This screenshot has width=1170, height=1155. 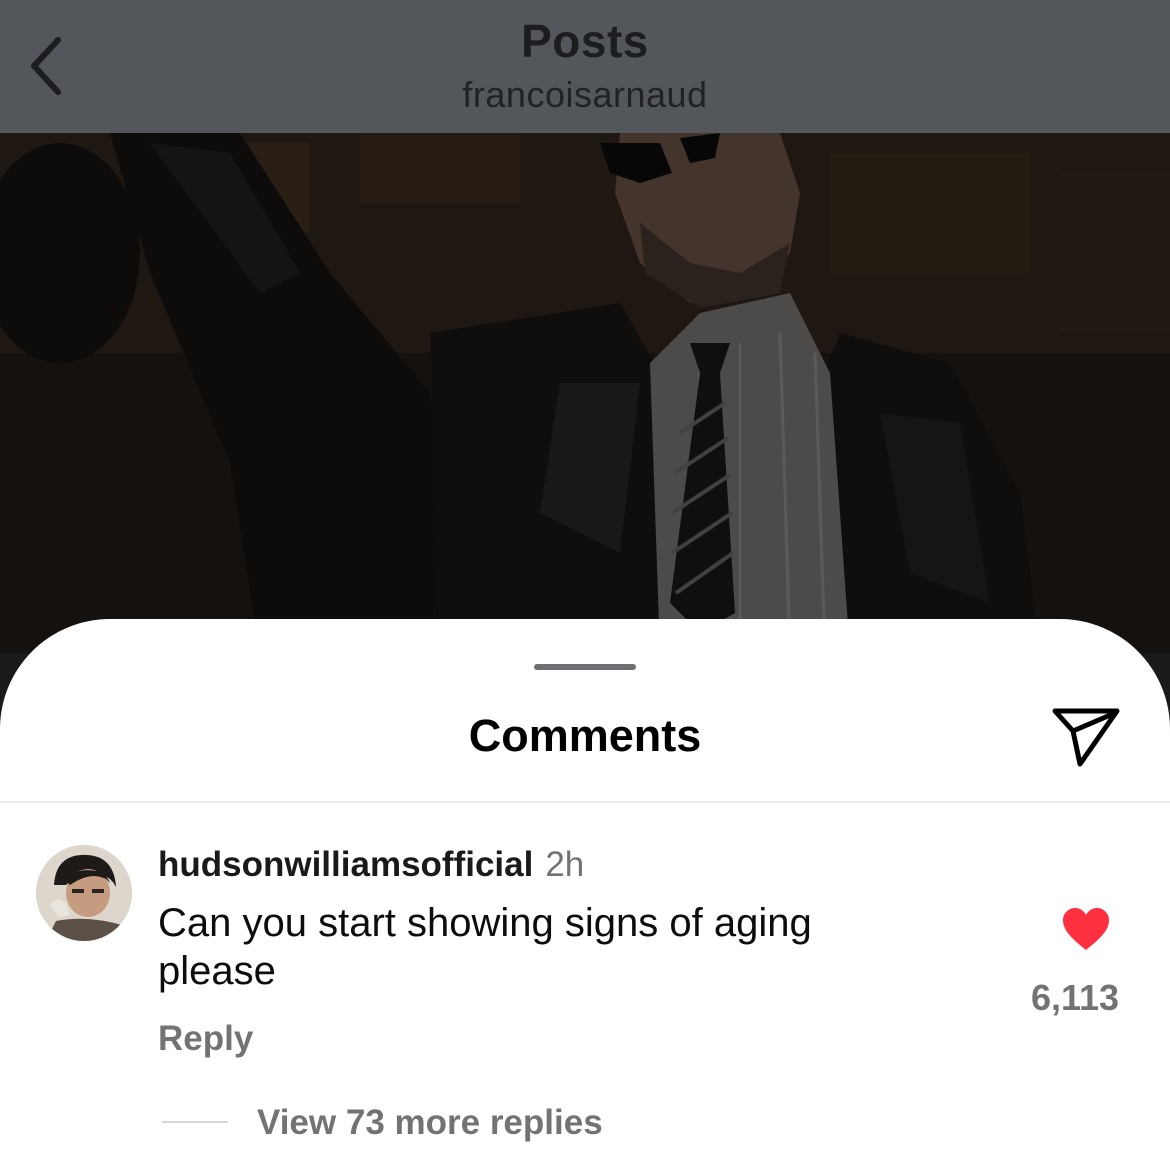 I want to click on paper-plane-icon, so click(x=1086, y=737).